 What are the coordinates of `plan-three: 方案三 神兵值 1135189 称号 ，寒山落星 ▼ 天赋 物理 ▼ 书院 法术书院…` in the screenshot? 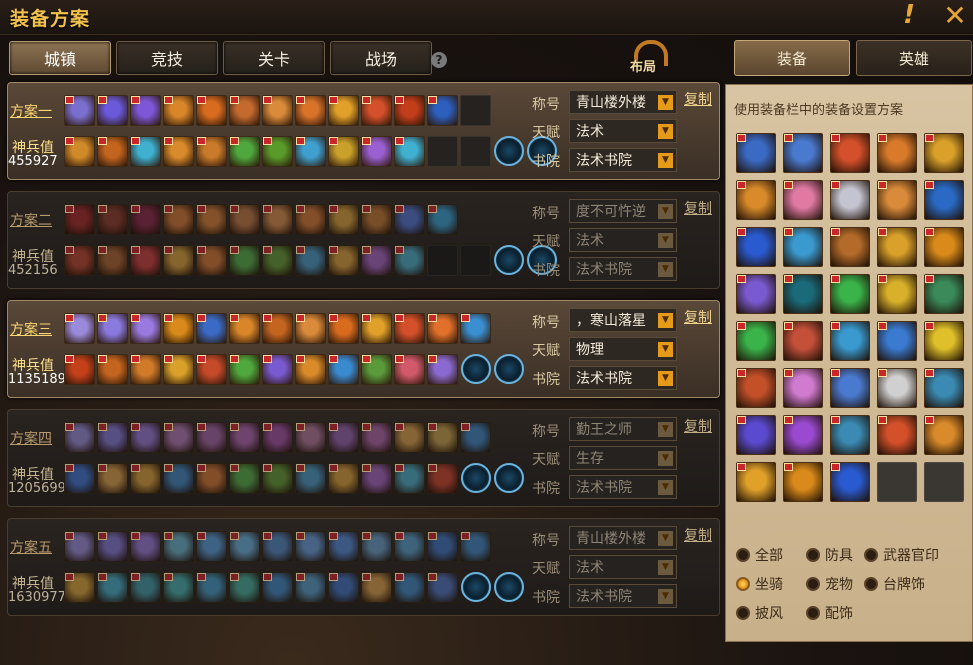 It's located at (363, 349).